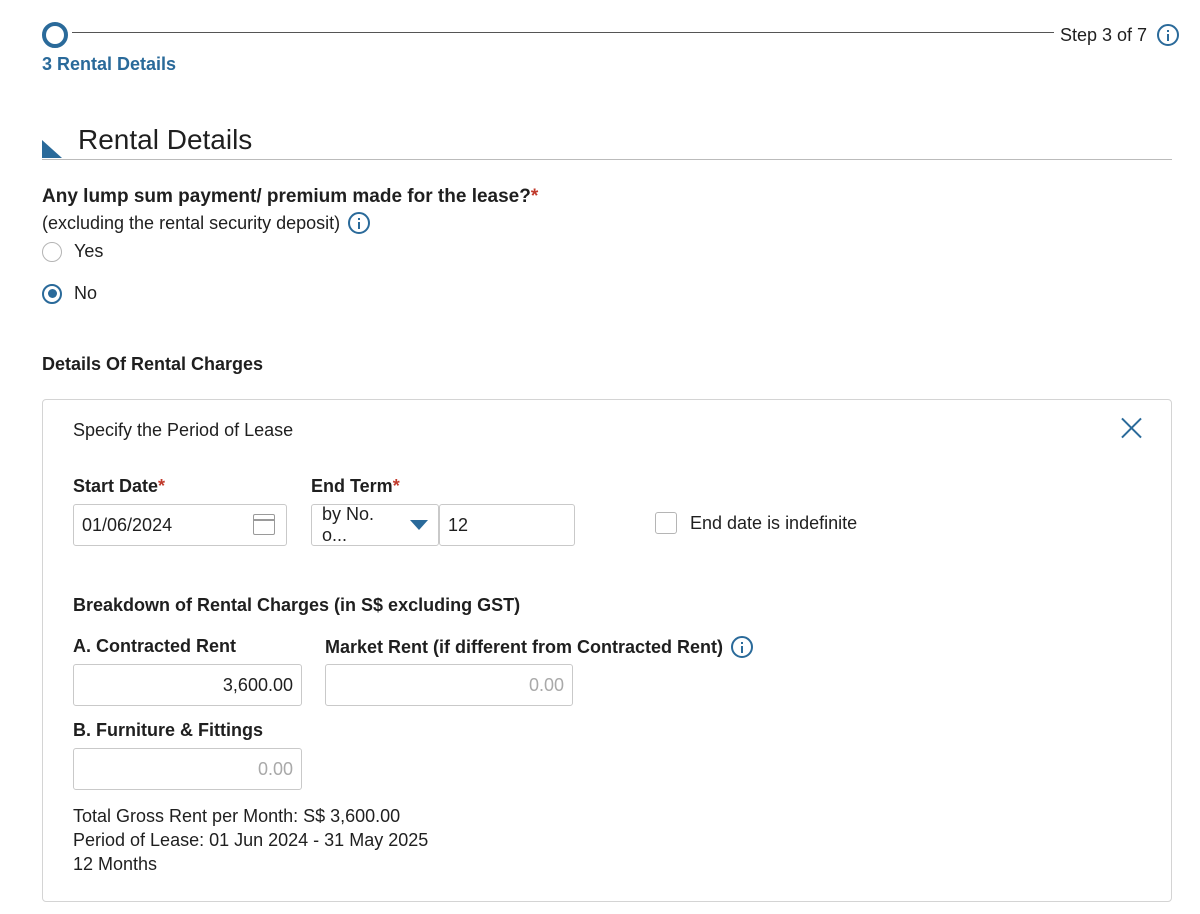 This screenshot has height=914, width=1200. I want to click on step-count-label: Step 3 of 7, so click(1120, 35).